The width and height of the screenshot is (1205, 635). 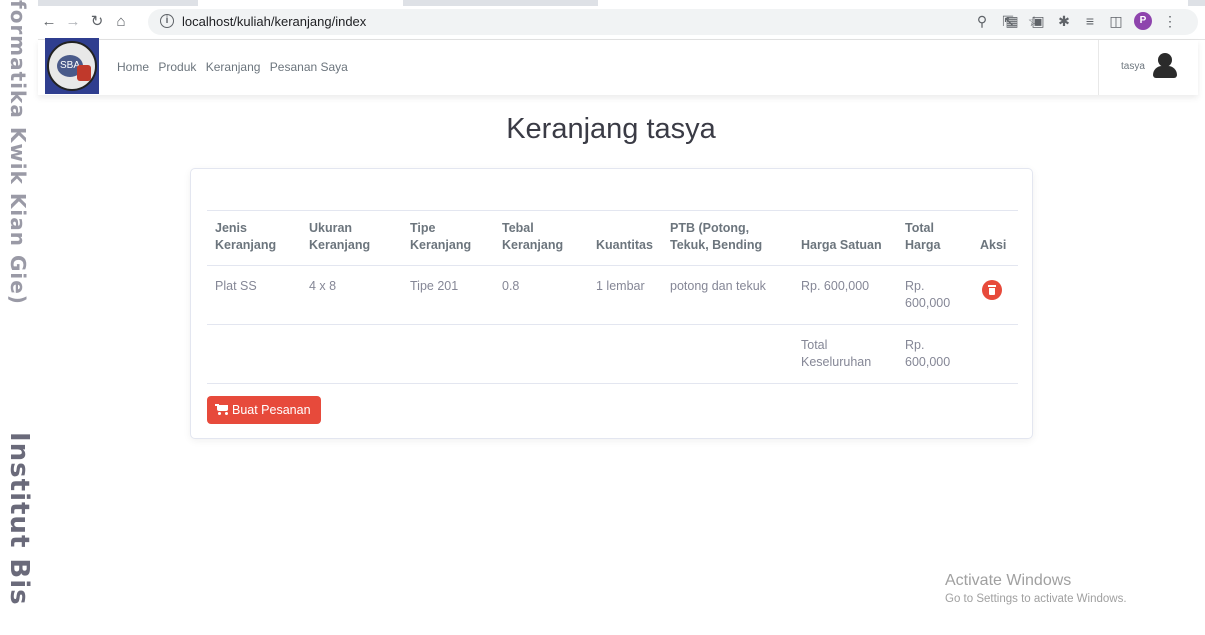 What do you see at coordinates (271, 410) in the screenshot?
I see `create-order-label: Buat Pesanan` at bounding box center [271, 410].